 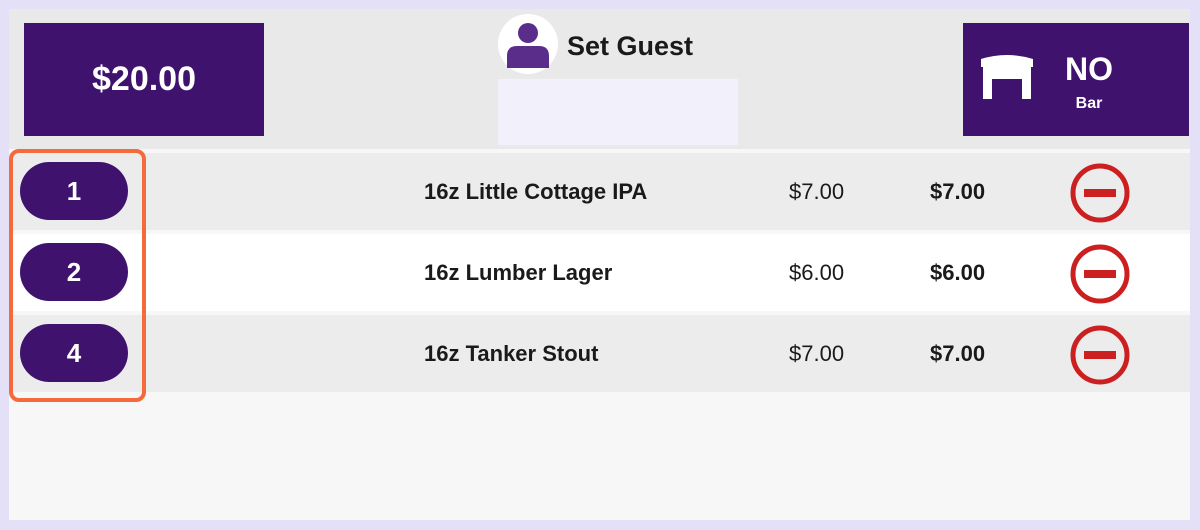 I want to click on guest-input, so click(x=618, y=112).